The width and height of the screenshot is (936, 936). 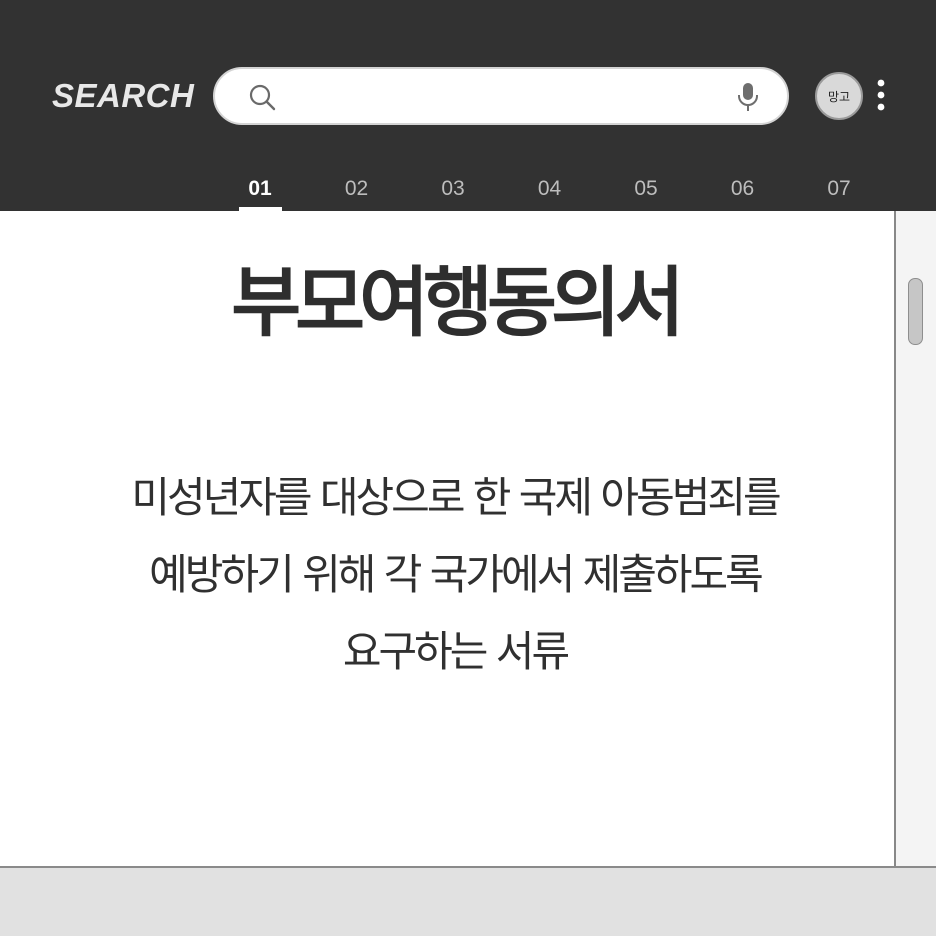 I want to click on more-vertical-icon, so click(x=881, y=96).